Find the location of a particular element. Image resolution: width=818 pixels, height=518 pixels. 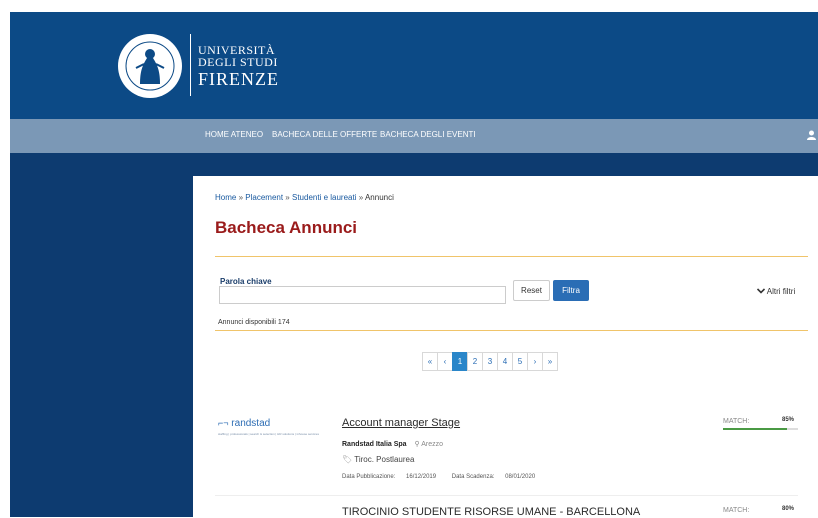

results-count: Annunci disponibili 174 is located at coordinates (254, 322).